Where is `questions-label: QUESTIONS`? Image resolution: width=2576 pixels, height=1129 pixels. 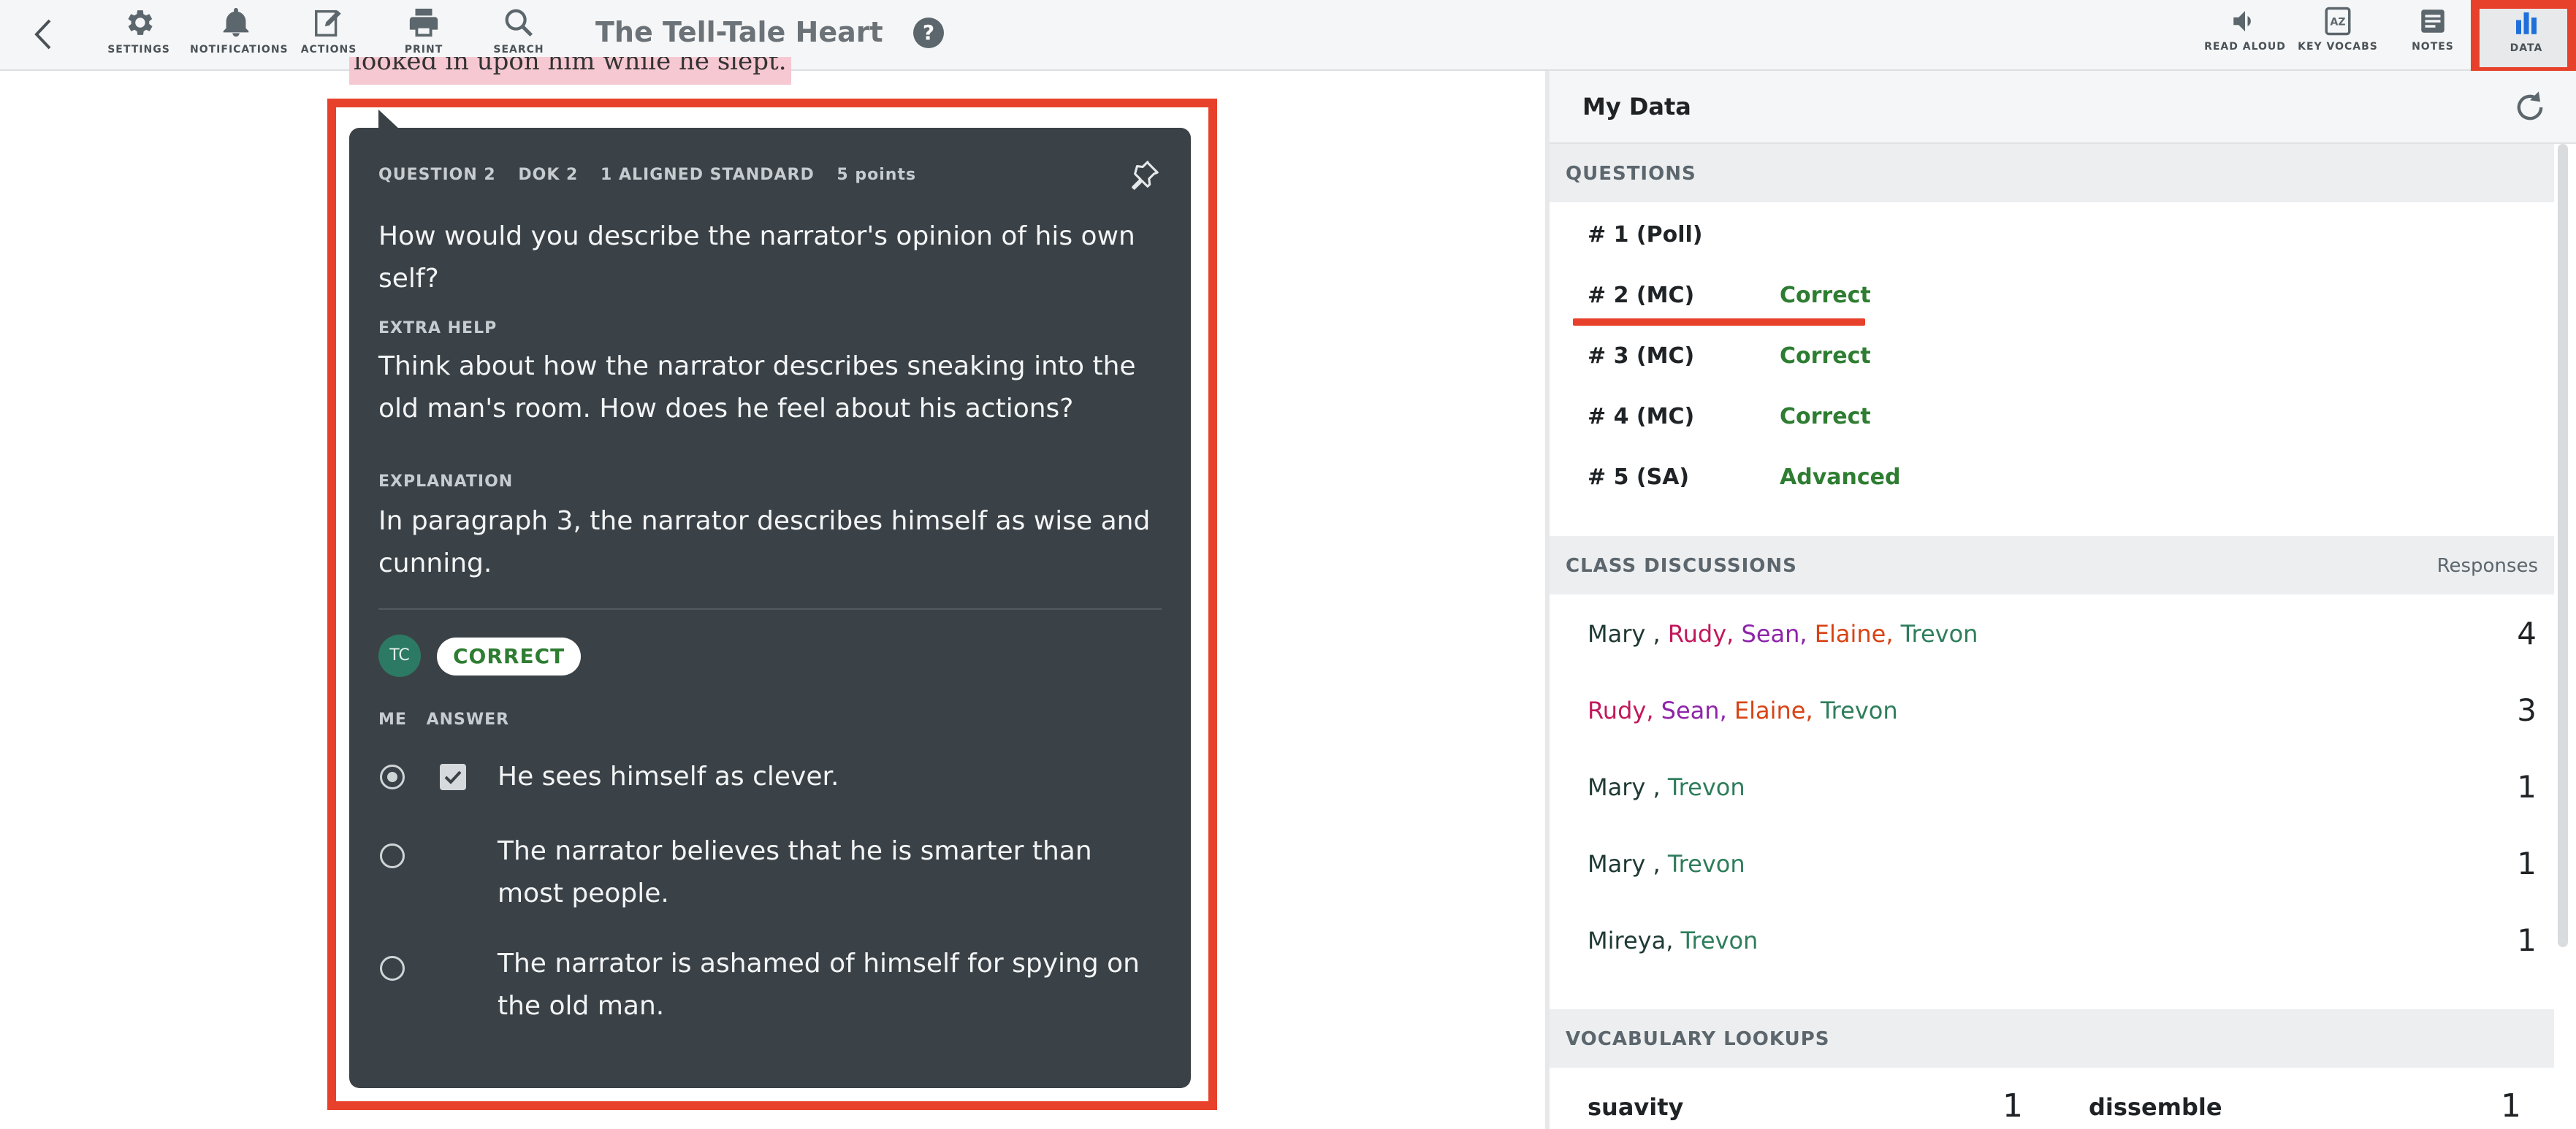
questions-label: QUESTIONS is located at coordinates (1631, 174).